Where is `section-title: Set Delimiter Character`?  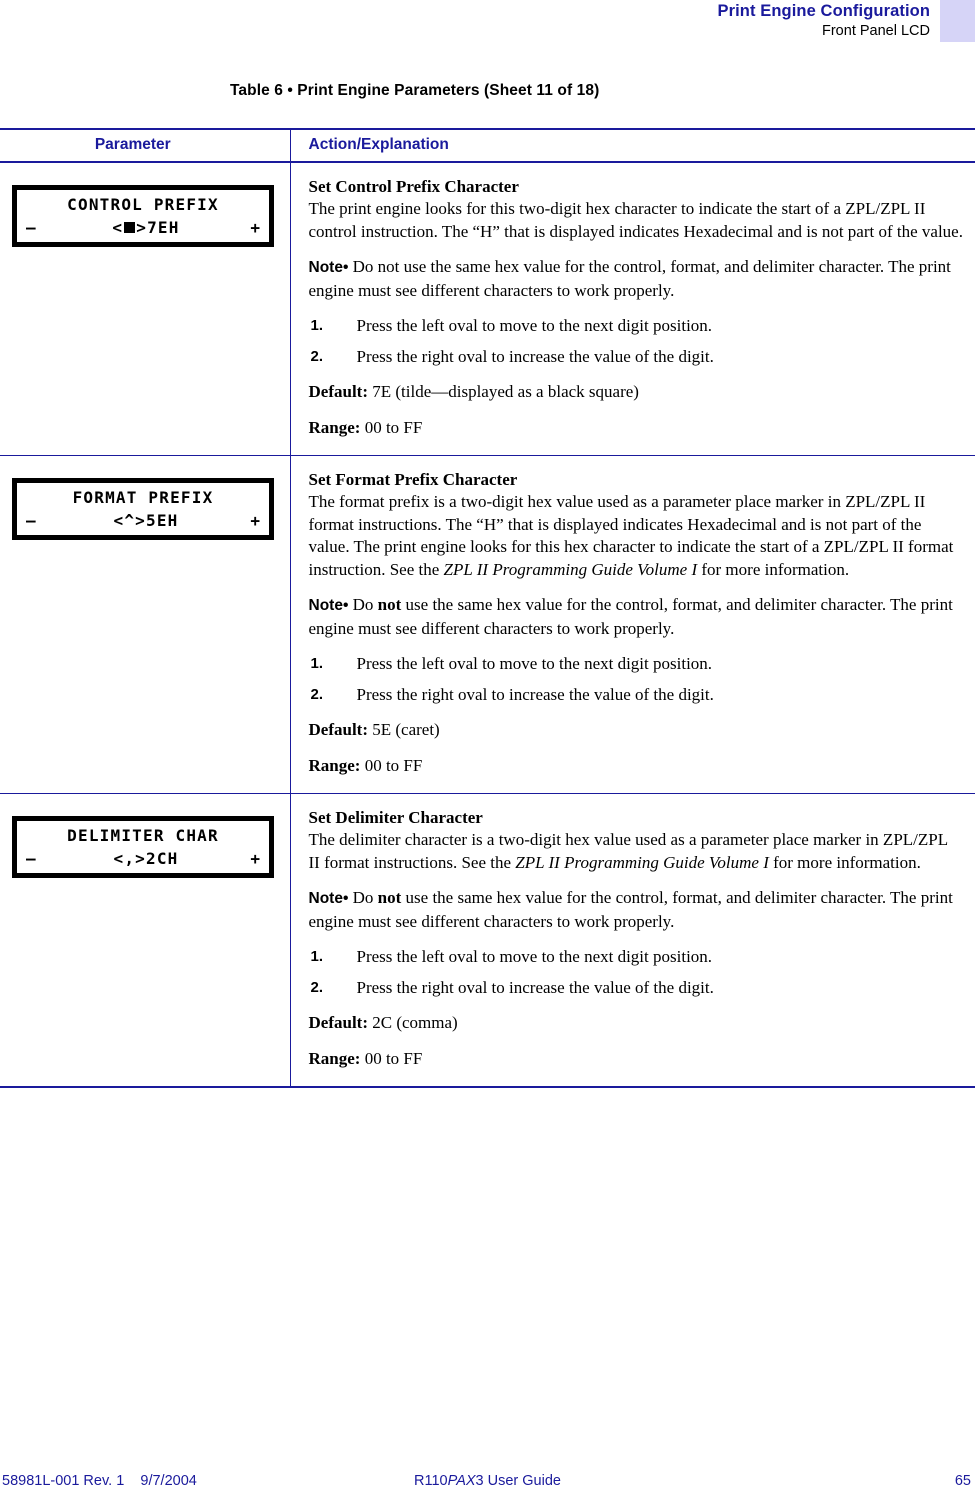 section-title: Set Delimiter Character is located at coordinates (395, 817).